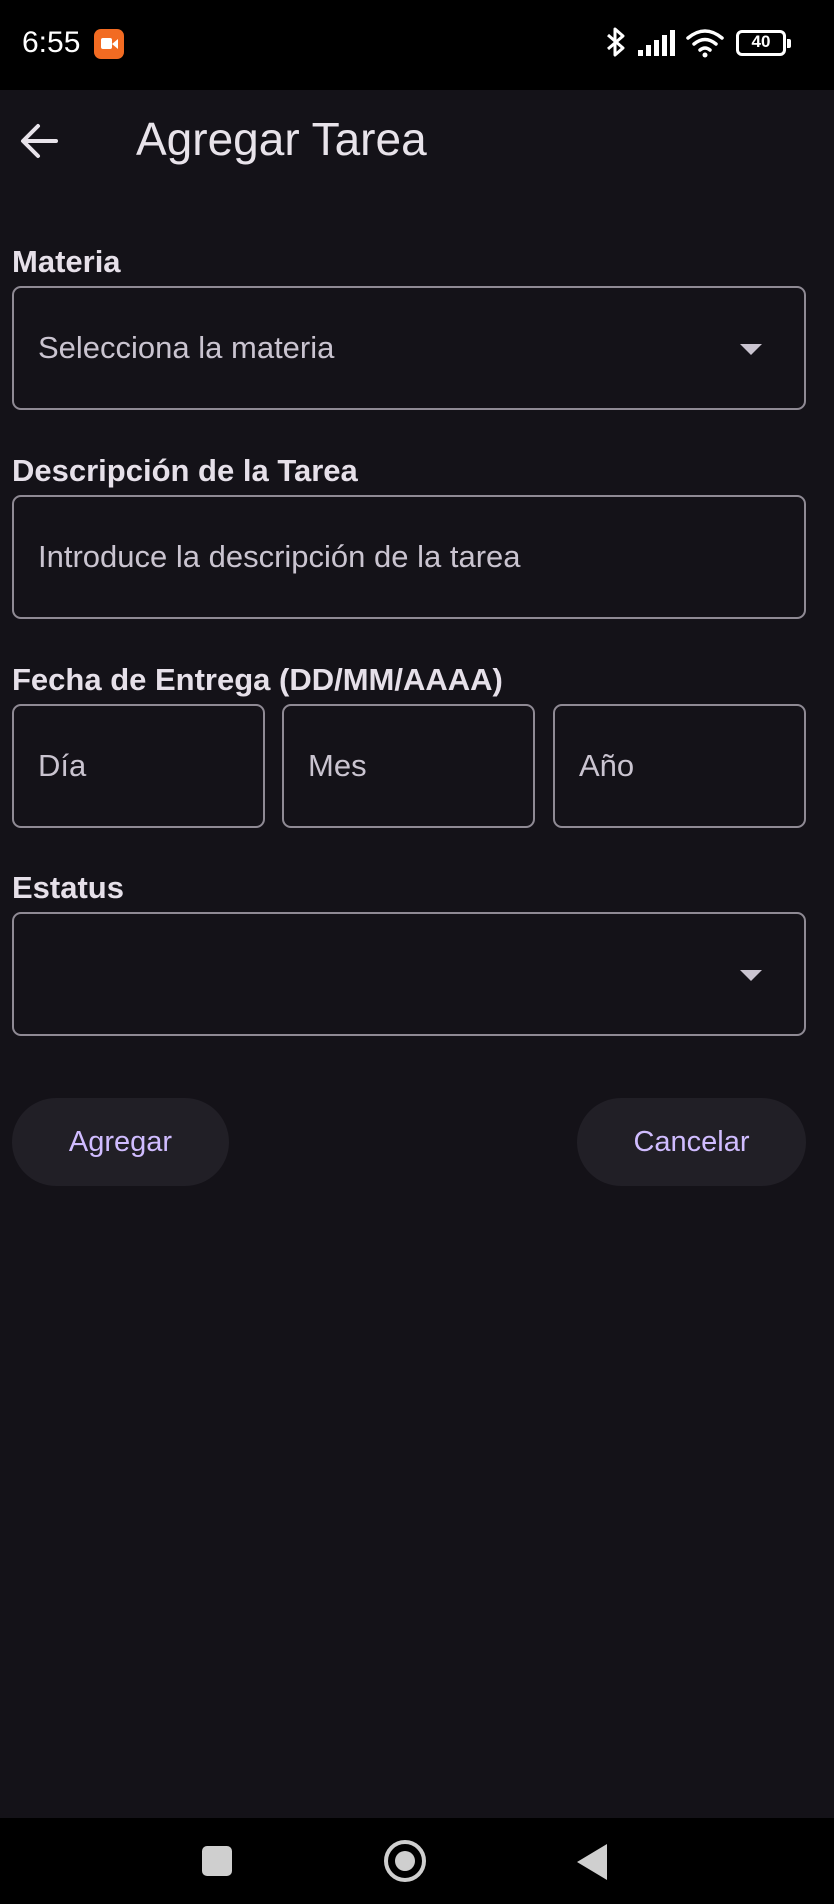  What do you see at coordinates (405, 1861) in the screenshot?
I see `home-icon` at bounding box center [405, 1861].